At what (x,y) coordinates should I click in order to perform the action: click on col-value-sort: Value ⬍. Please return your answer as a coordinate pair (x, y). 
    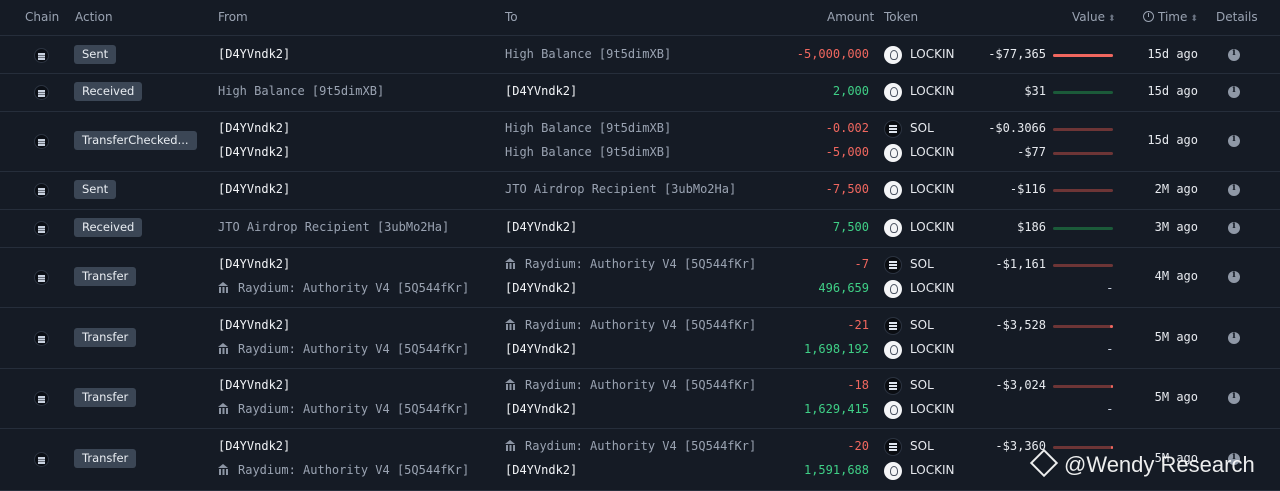
    Looking at the image, I should click on (1094, 17).